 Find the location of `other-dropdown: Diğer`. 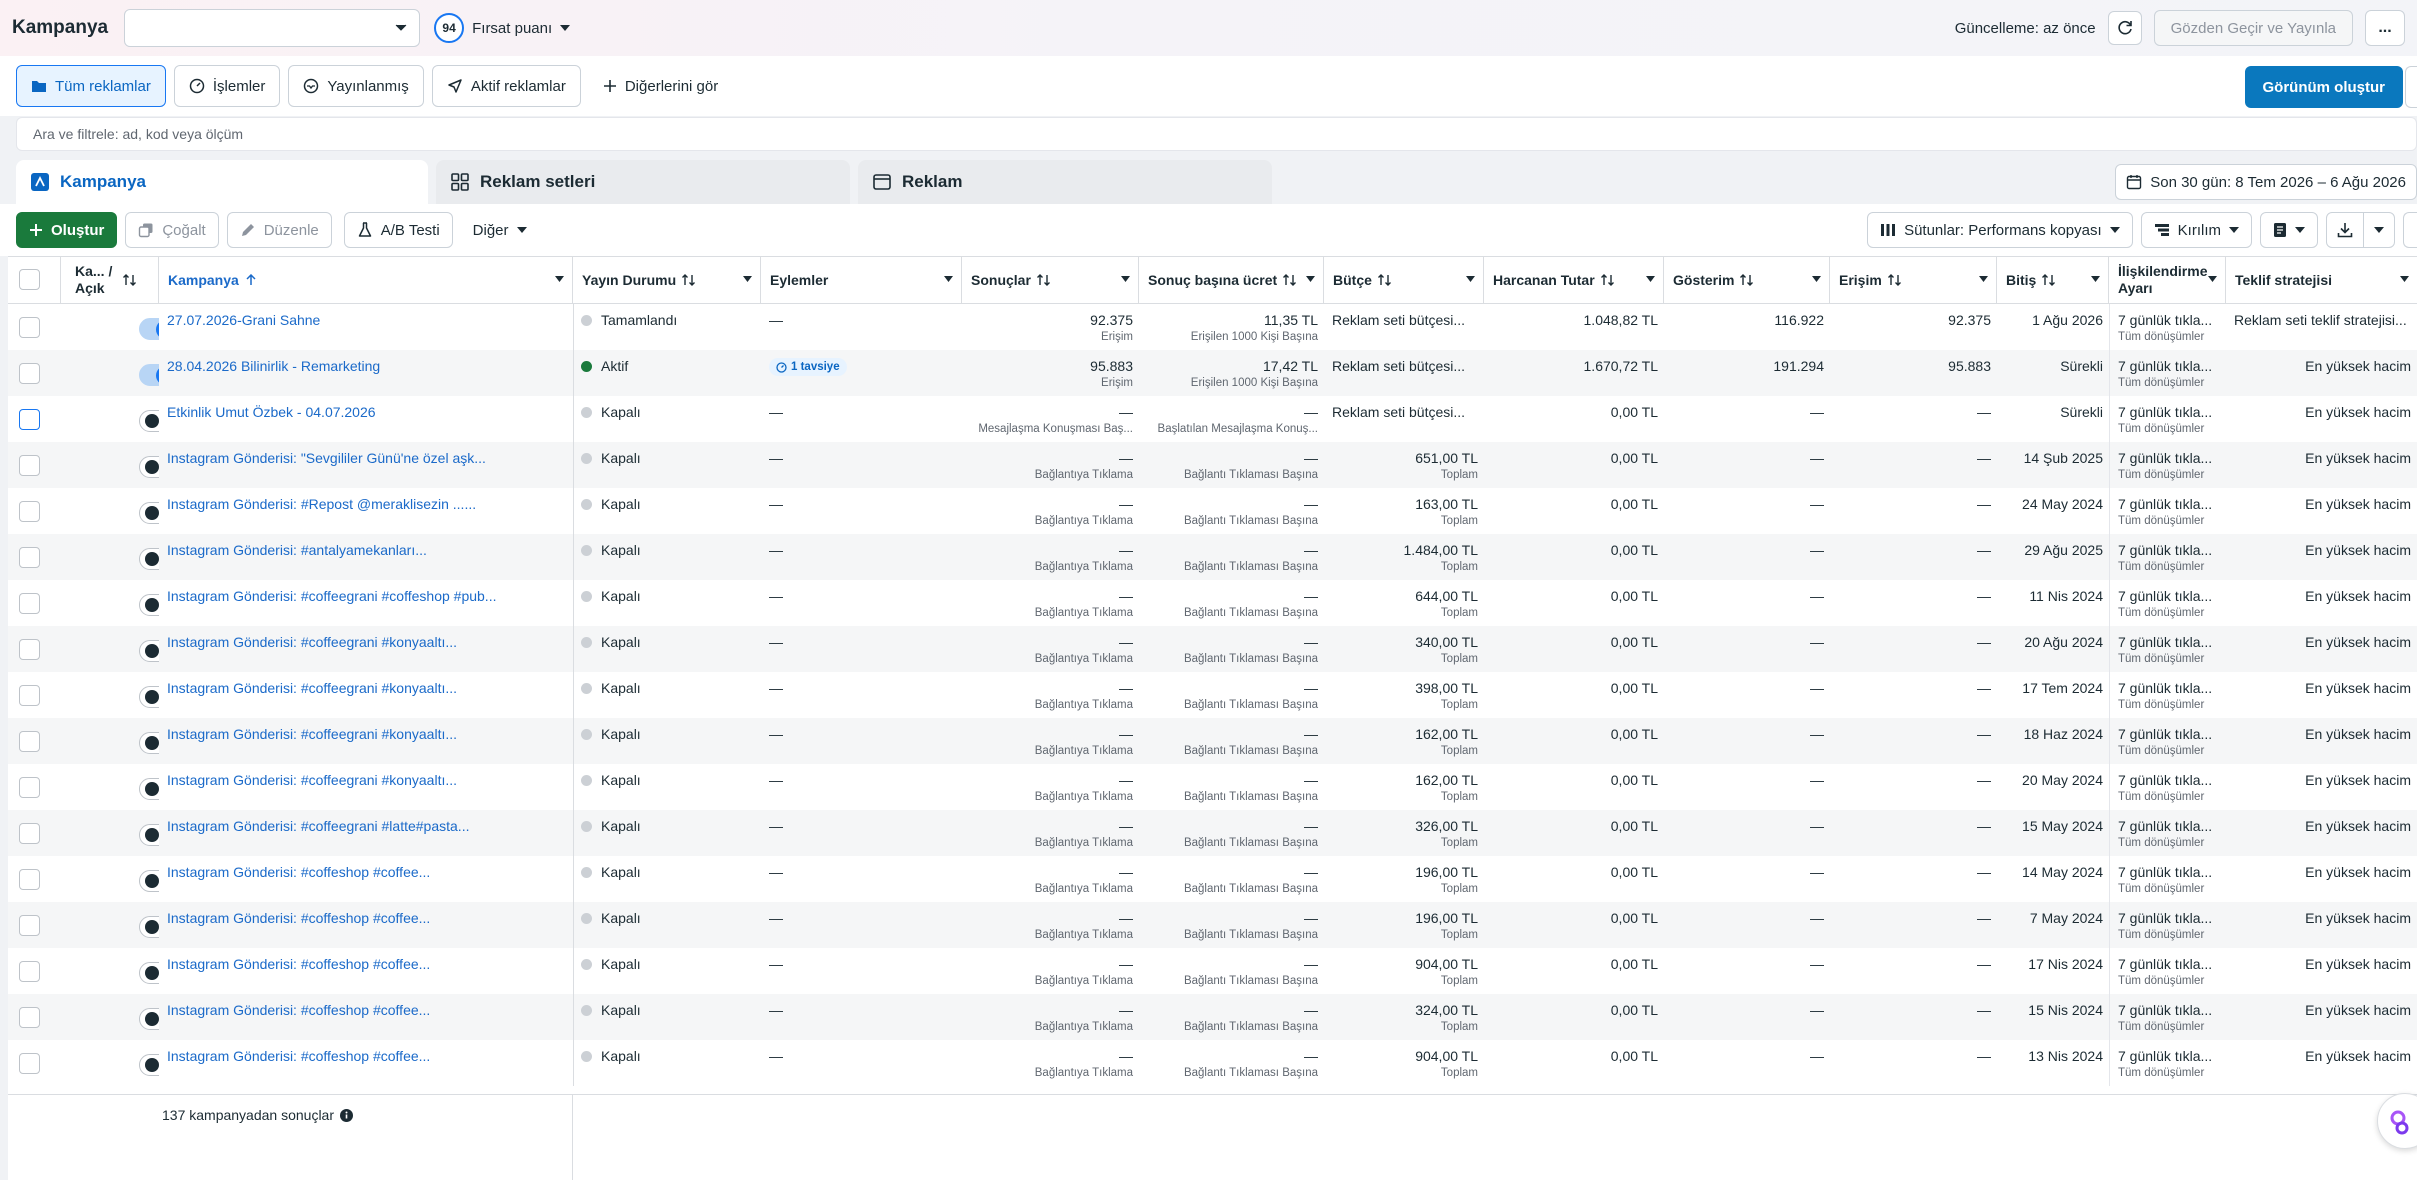

other-dropdown: Diğer is located at coordinates (499, 230).